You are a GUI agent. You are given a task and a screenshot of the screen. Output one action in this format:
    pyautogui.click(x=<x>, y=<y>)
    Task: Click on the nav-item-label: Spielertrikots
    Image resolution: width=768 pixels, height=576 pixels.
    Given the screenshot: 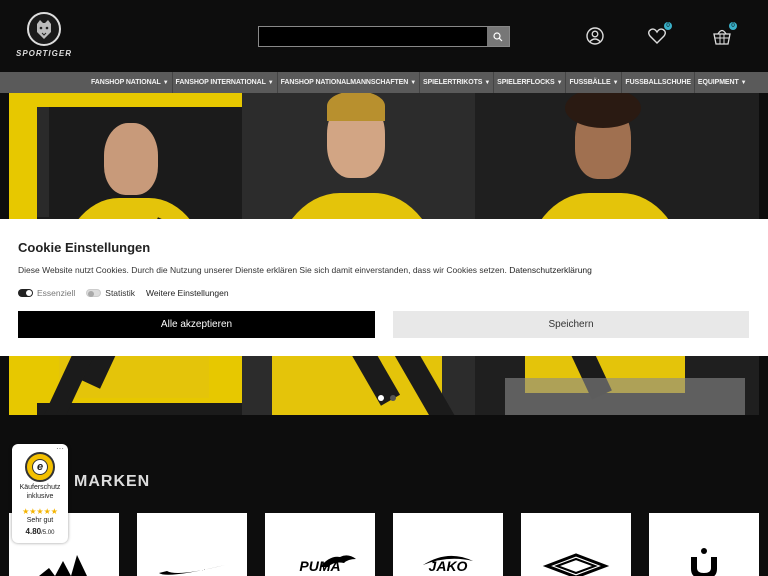 What is the action you would take?
    pyautogui.click(x=453, y=82)
    